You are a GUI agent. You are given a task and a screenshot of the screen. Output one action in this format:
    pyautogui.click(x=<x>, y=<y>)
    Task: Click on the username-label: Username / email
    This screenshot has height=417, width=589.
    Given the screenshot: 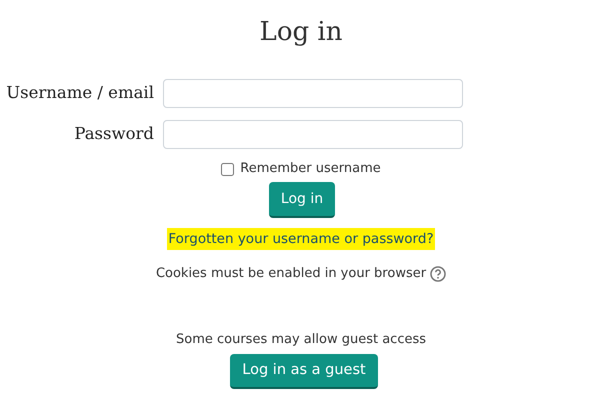 What is the action you would take?
    pyautogui.click(x=79, y=93)
    